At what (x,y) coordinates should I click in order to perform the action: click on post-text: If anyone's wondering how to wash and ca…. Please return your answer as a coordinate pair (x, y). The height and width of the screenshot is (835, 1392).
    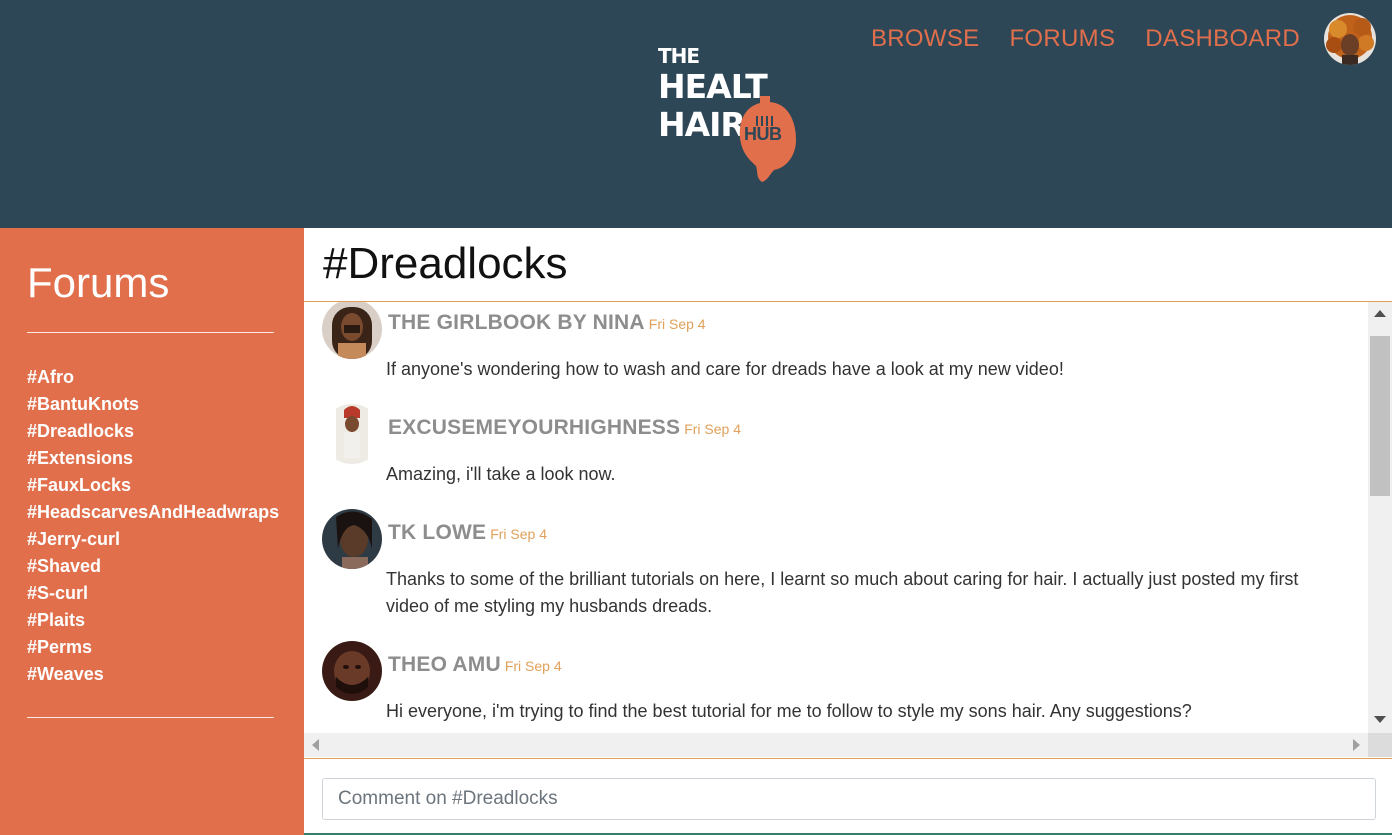
    Looking at the image, I should click on (725, 369).